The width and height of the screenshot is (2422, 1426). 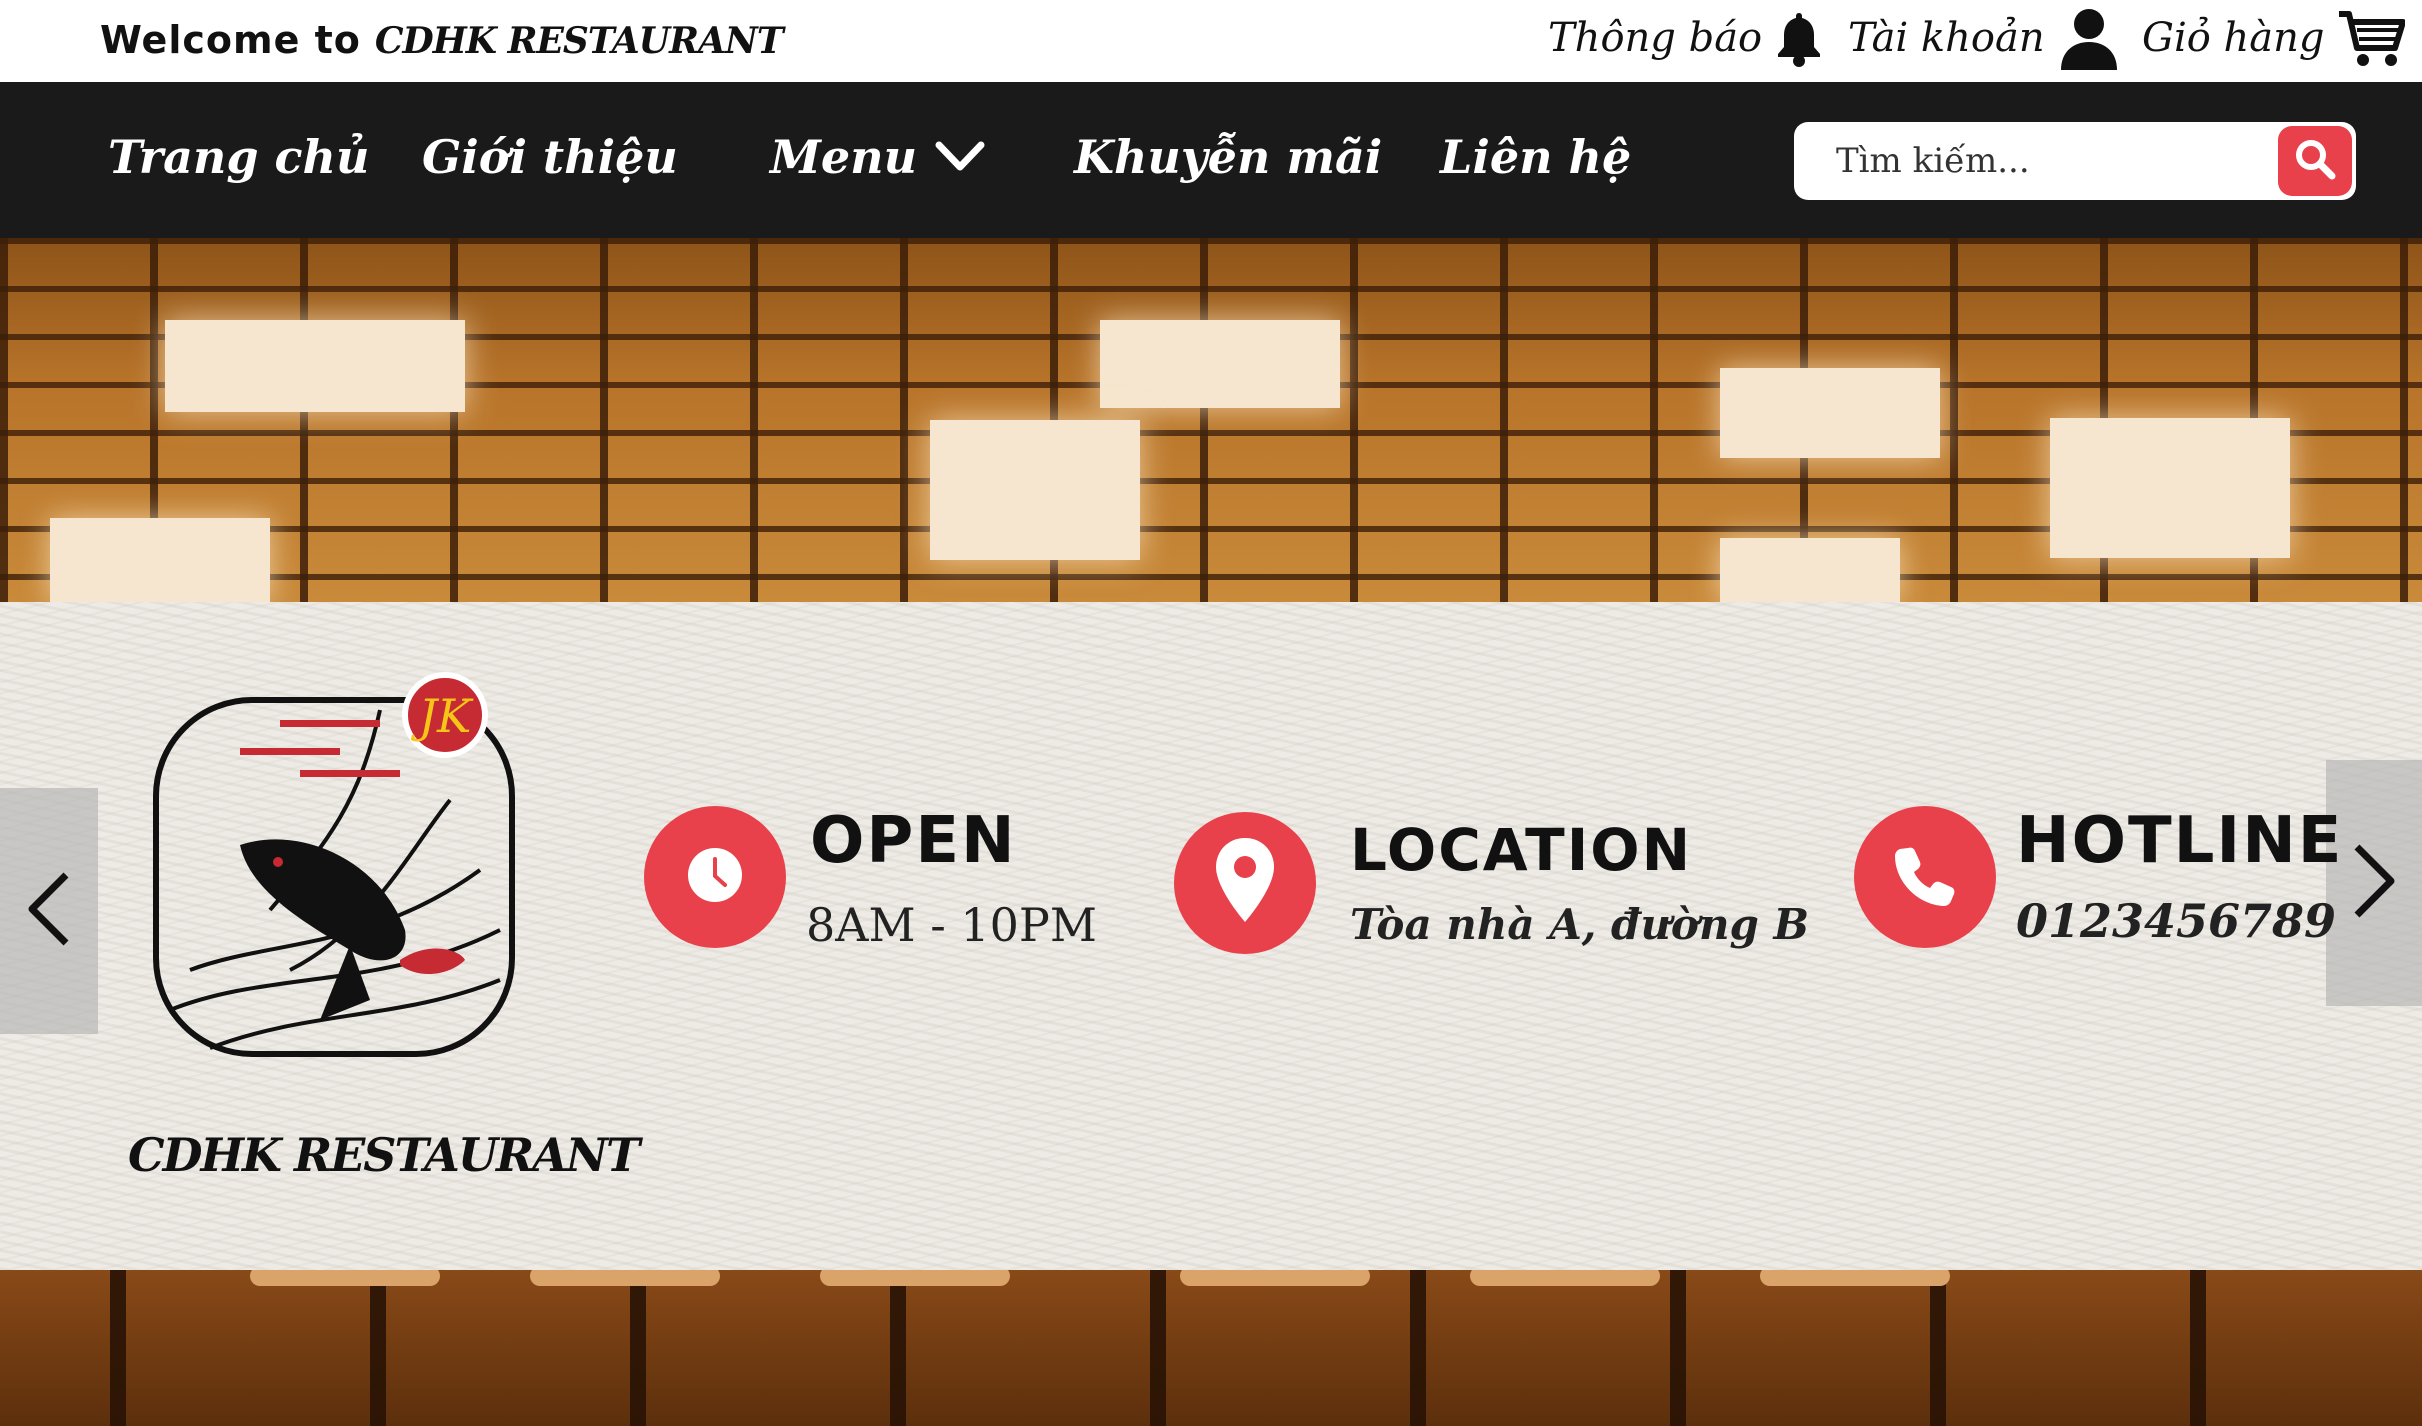 I want to click on search-icon, so click(x=2315, y=161).